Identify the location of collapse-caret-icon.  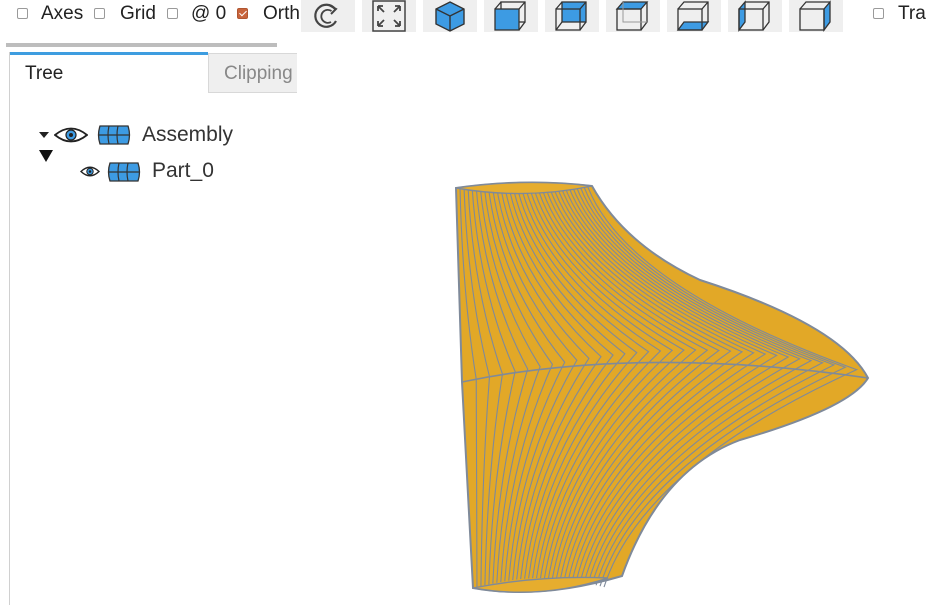
(44, 135).